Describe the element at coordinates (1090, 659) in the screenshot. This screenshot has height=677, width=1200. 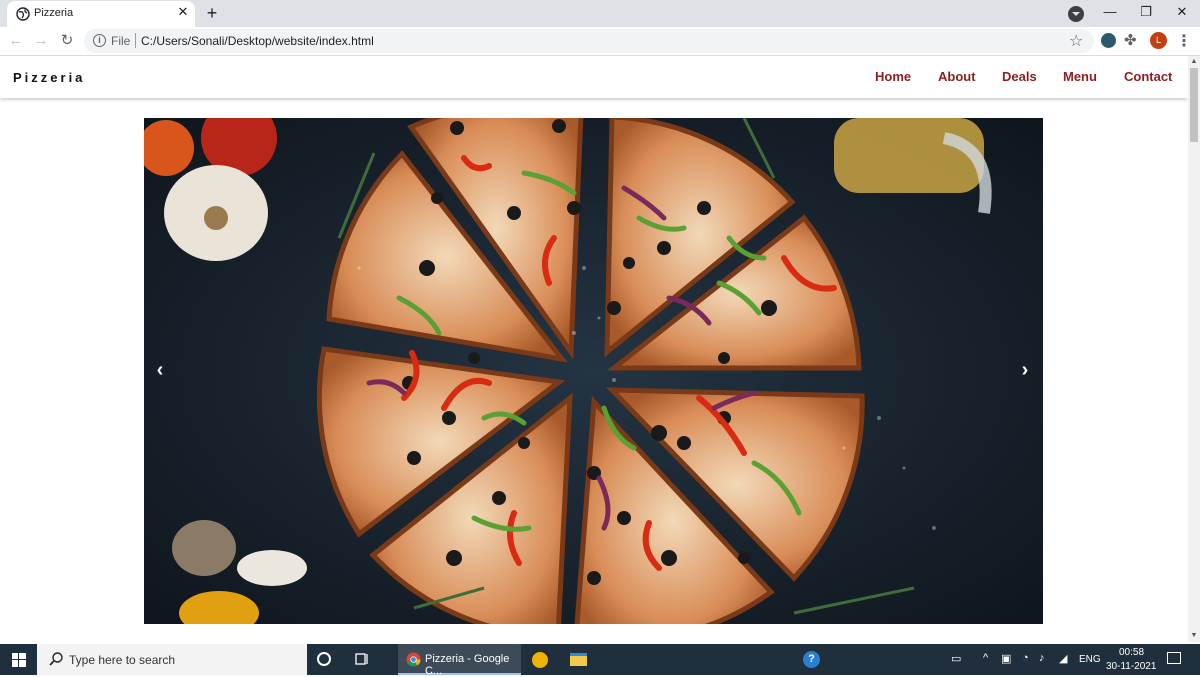
I see `language-indicator: ENG` at that location.